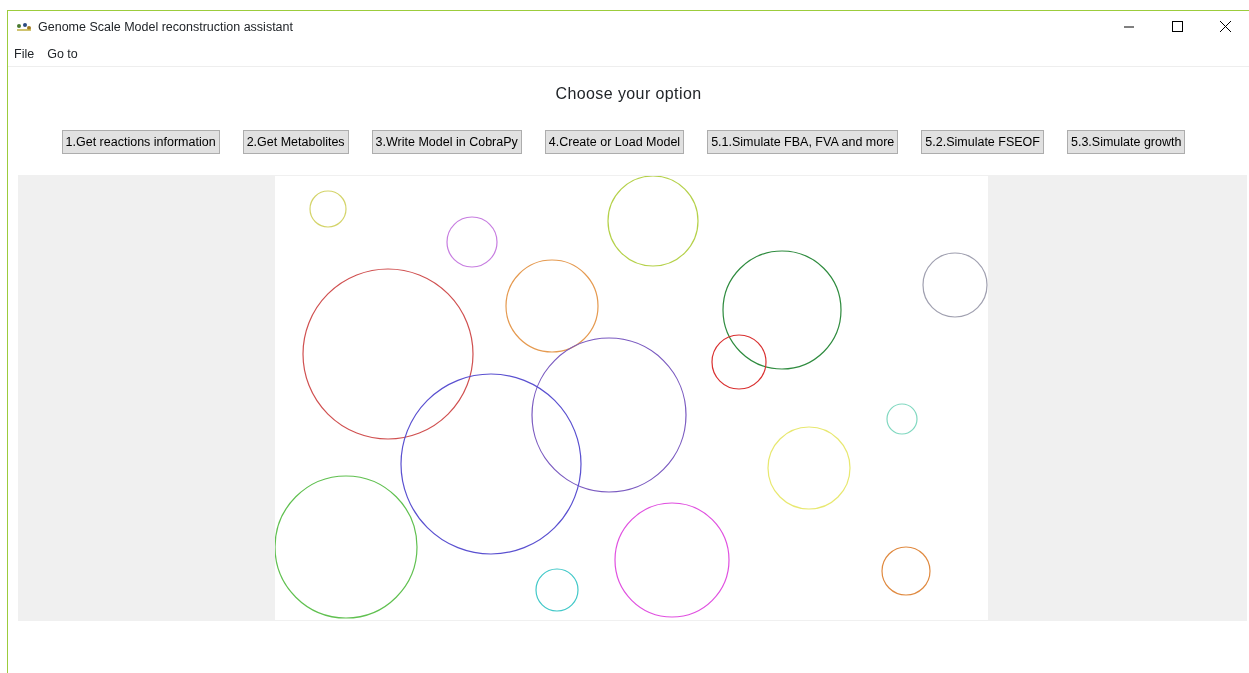  Describe the element at coordinates (140, 141) in the screenshot. I see `option-button: 1.Get reactions information` at that location.